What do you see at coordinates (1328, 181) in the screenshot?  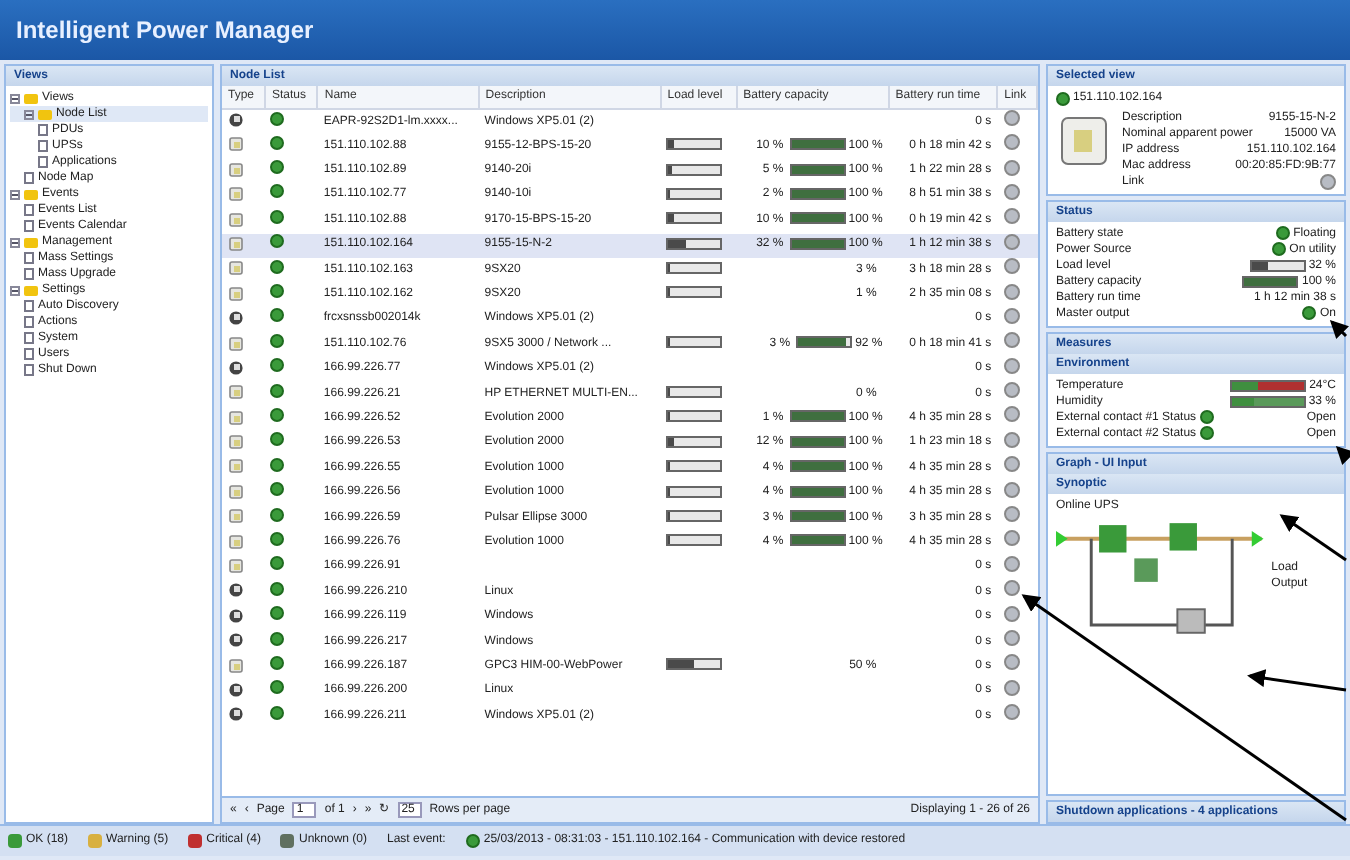 I see `link-icon` at bounding box center [1328, 181].